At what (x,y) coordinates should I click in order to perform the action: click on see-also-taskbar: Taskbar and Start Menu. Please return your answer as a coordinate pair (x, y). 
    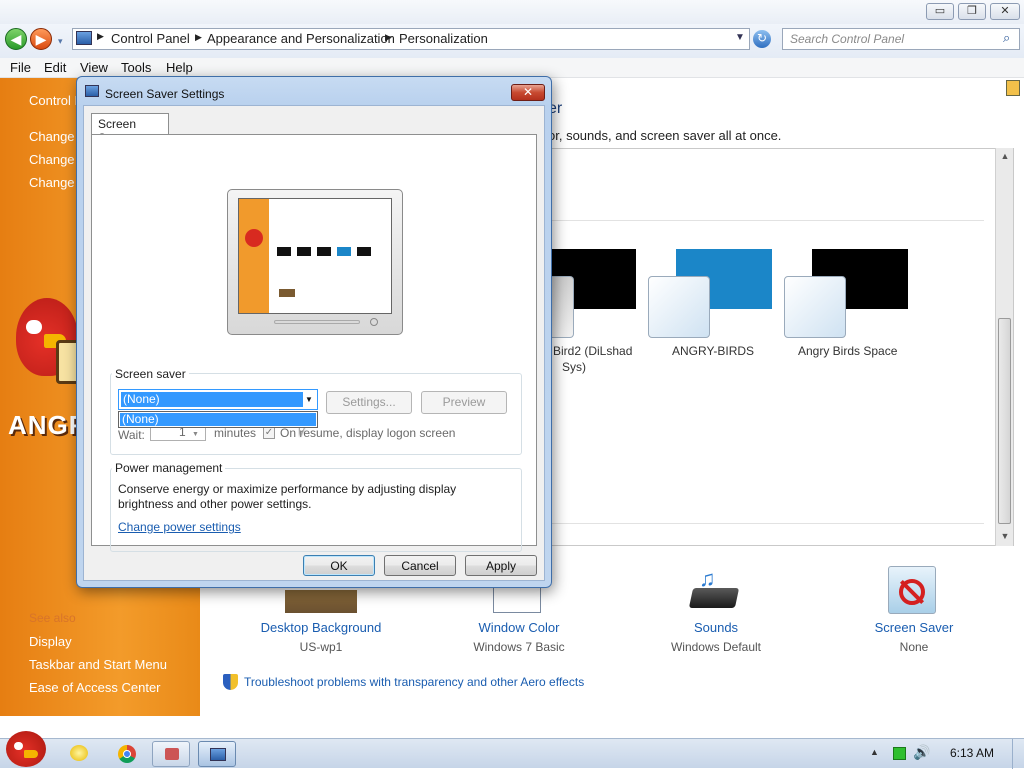
    Looking at the image, I should click on (98, 664).